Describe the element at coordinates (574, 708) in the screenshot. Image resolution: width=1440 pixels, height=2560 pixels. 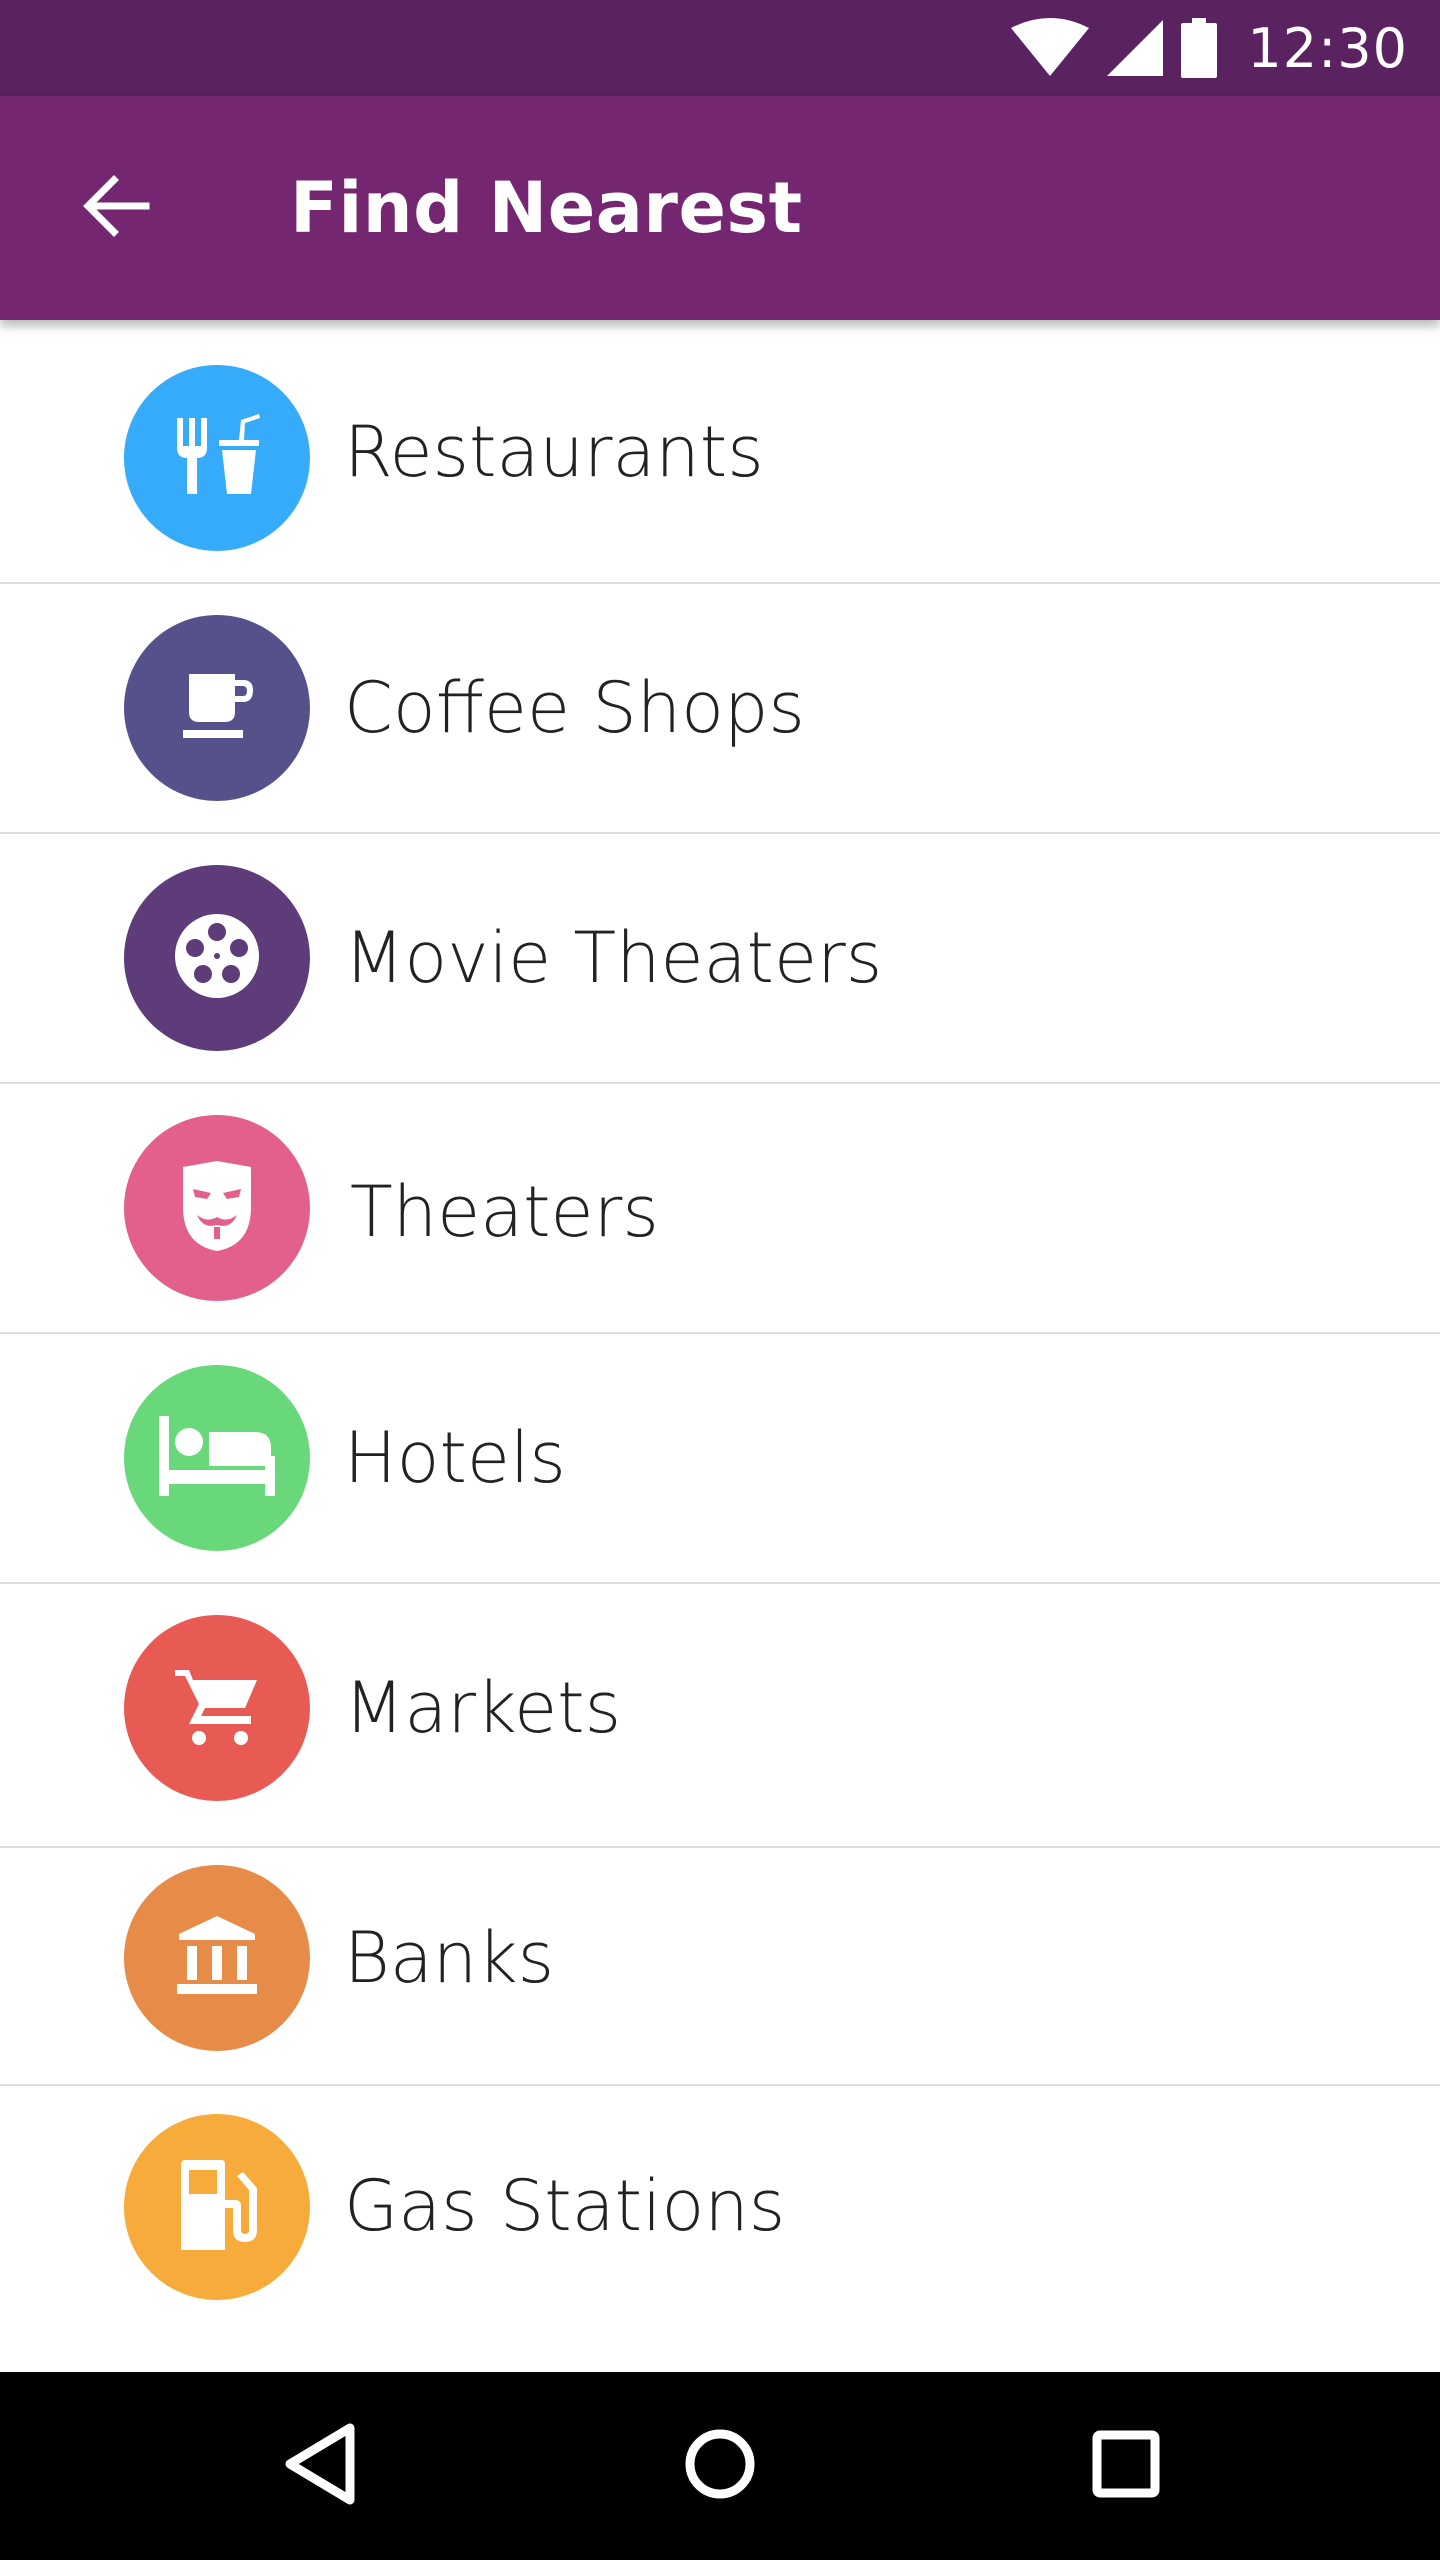
I see `list-item-label: Coffee Shops` at that location.